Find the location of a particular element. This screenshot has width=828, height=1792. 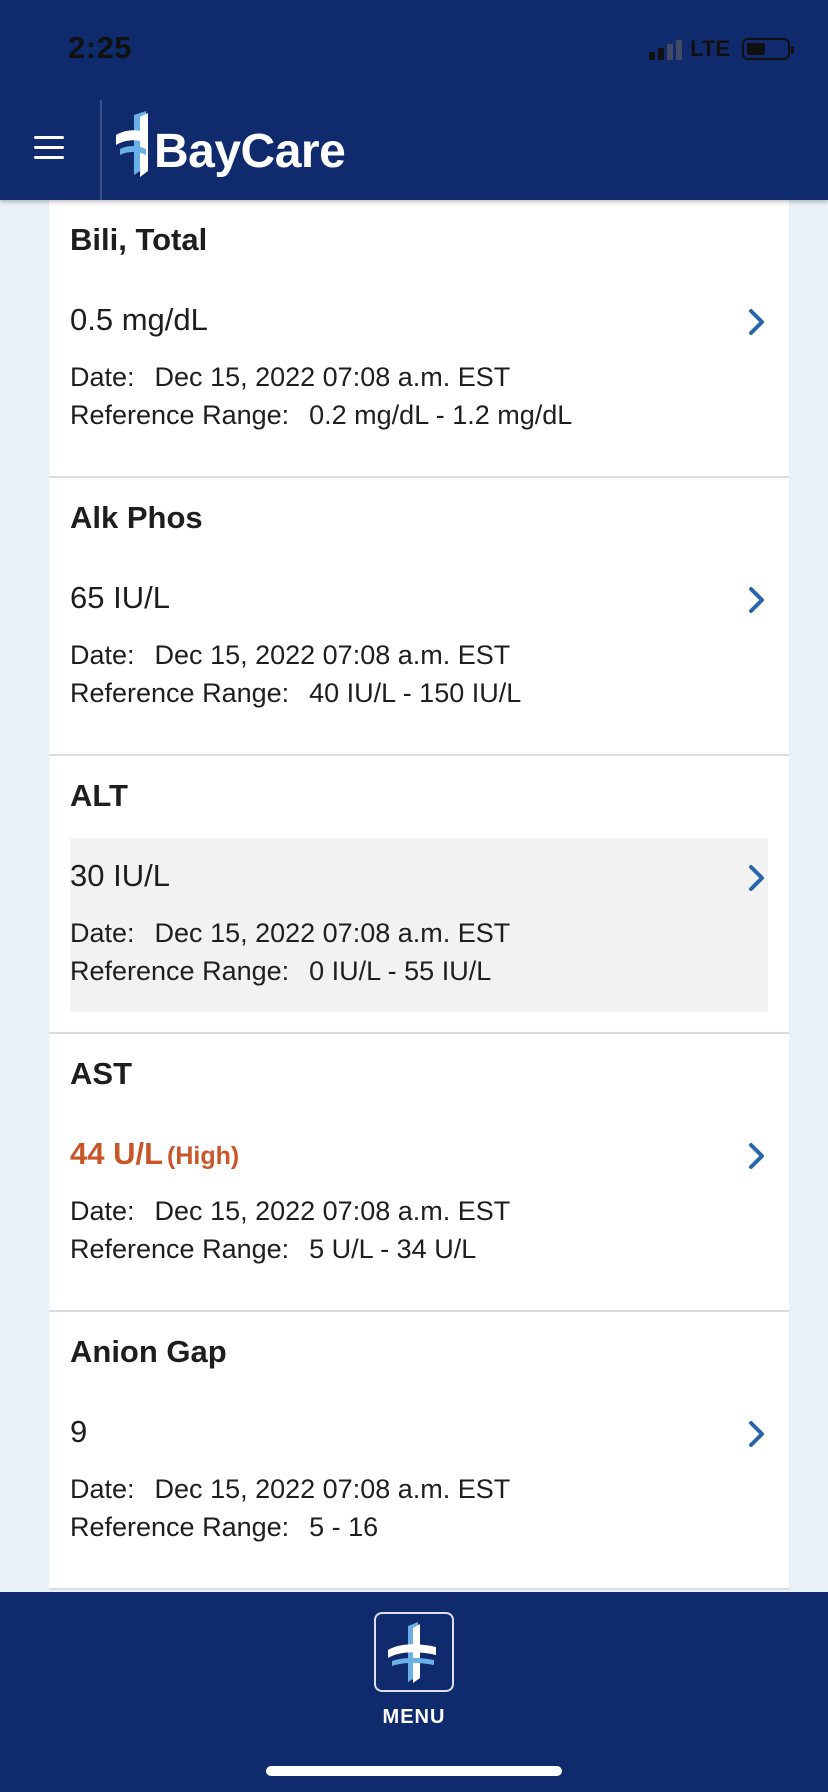

result-reference-range: Reference Range: 40 IU/L - 150 IU/L is located at coordinates (296, 693).